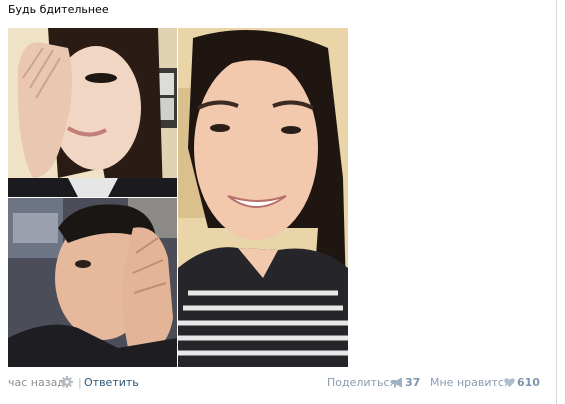 The image size is (565, 404). I want to click on column-divider, so click(556, 202).